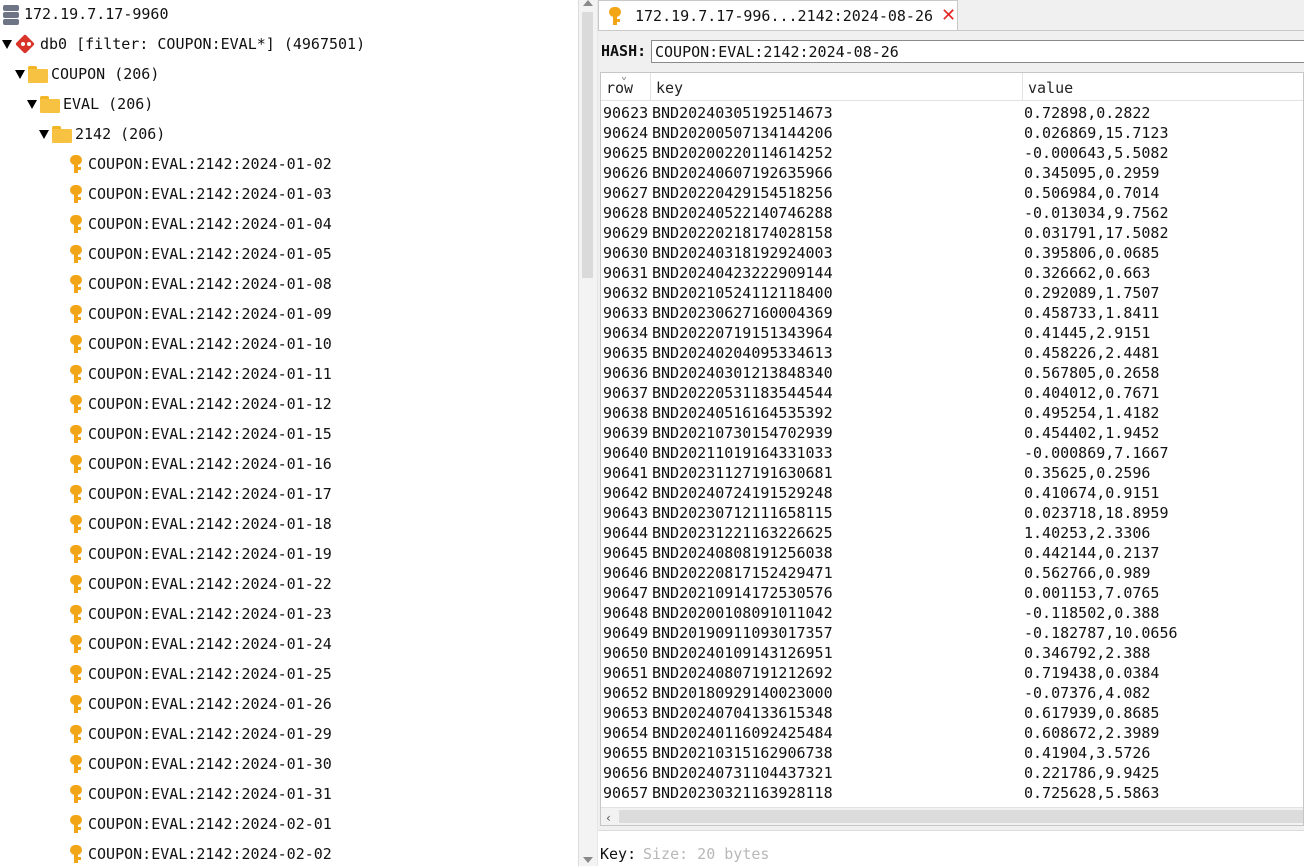  What do you see at coordinates (948, 15) in the screenshot?
I see `close-icon: ✕` at bounding box center [948, 15].